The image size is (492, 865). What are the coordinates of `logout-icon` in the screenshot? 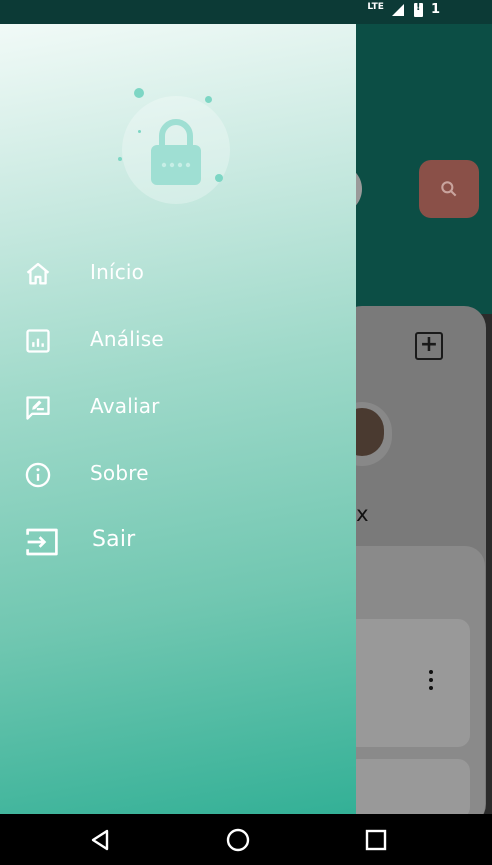 It's located at (42, 542).